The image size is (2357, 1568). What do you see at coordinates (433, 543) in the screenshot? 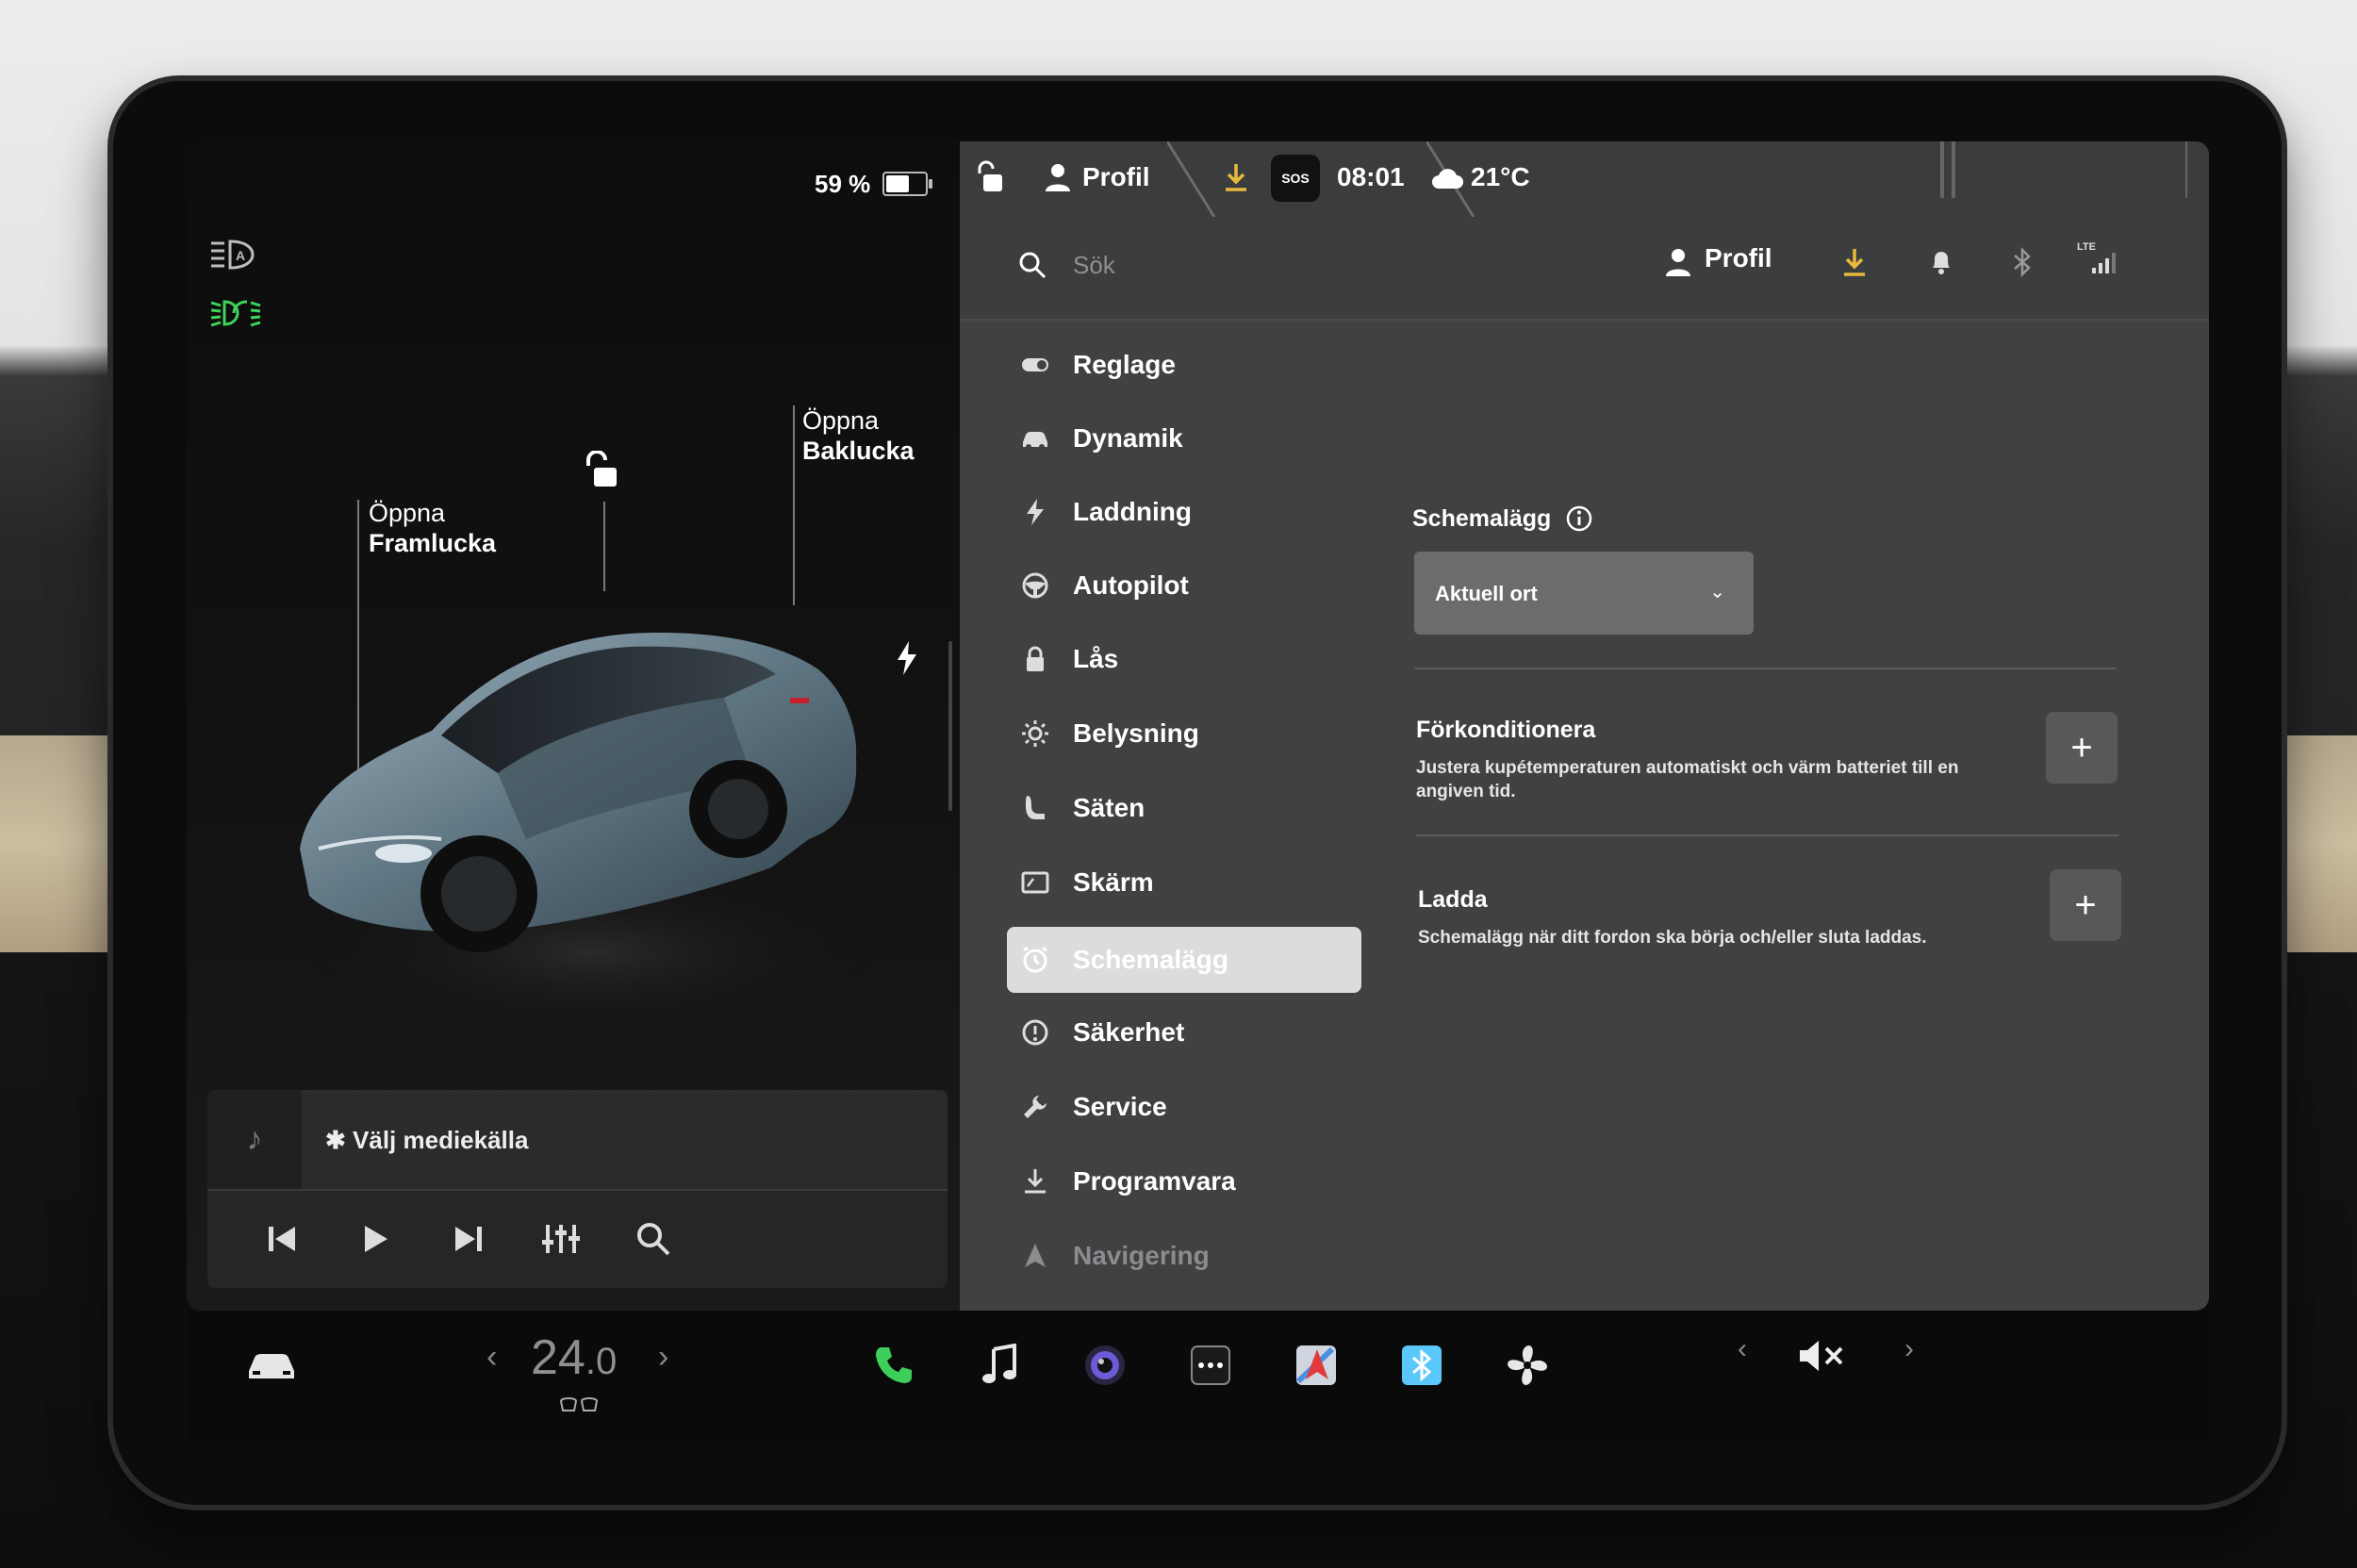
I see `front-trunk-label-line2: Framlucka` at bounding box center [433, 543].